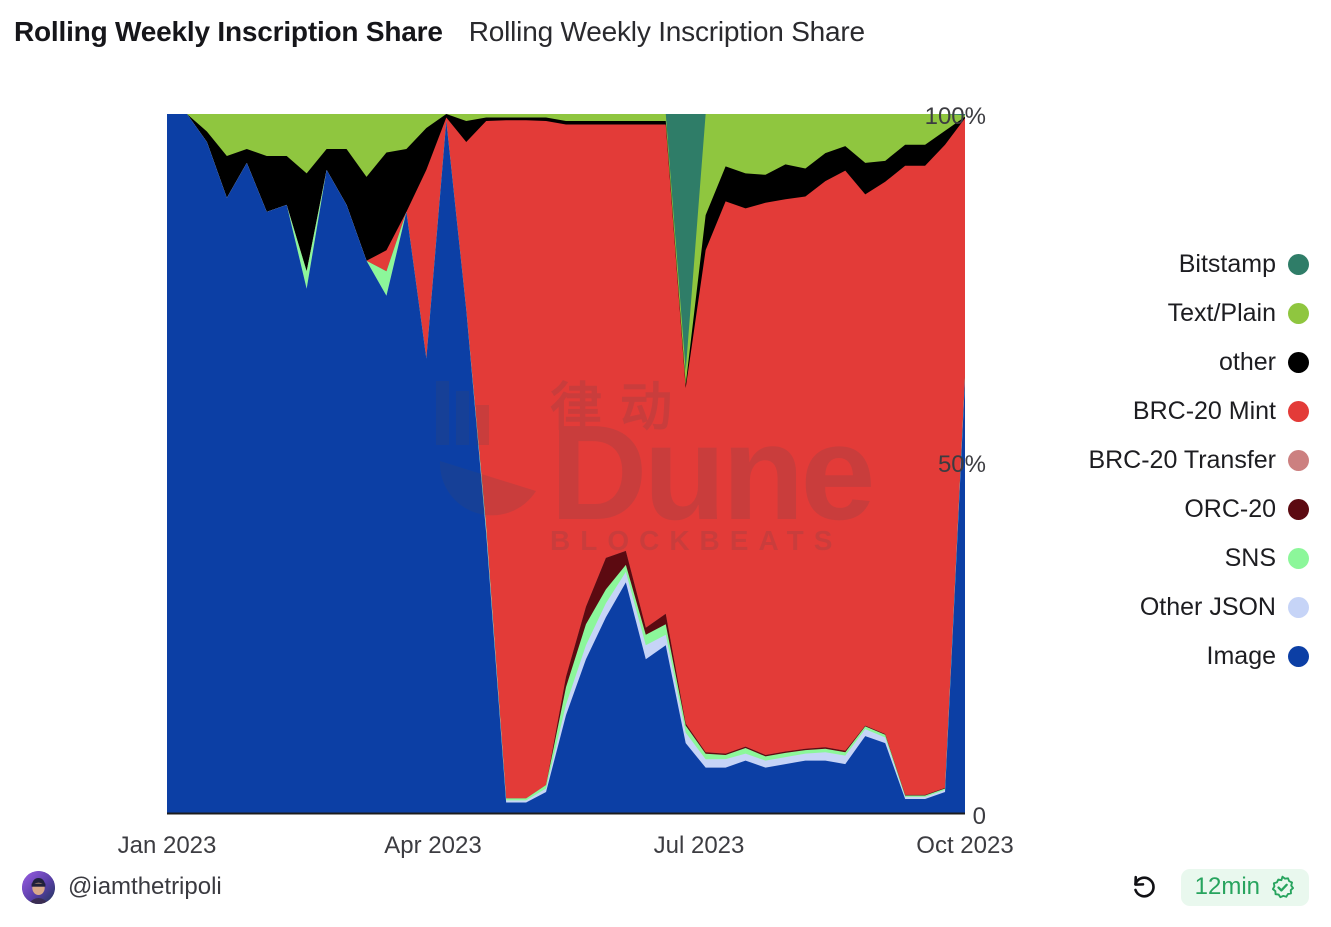 The image size is (1331, 927). What do you see at coordinates (1182, 460) in the screenshot?
I see `legend-item-label: BRC-20 Transfer` at bounding box center [1182, 460].